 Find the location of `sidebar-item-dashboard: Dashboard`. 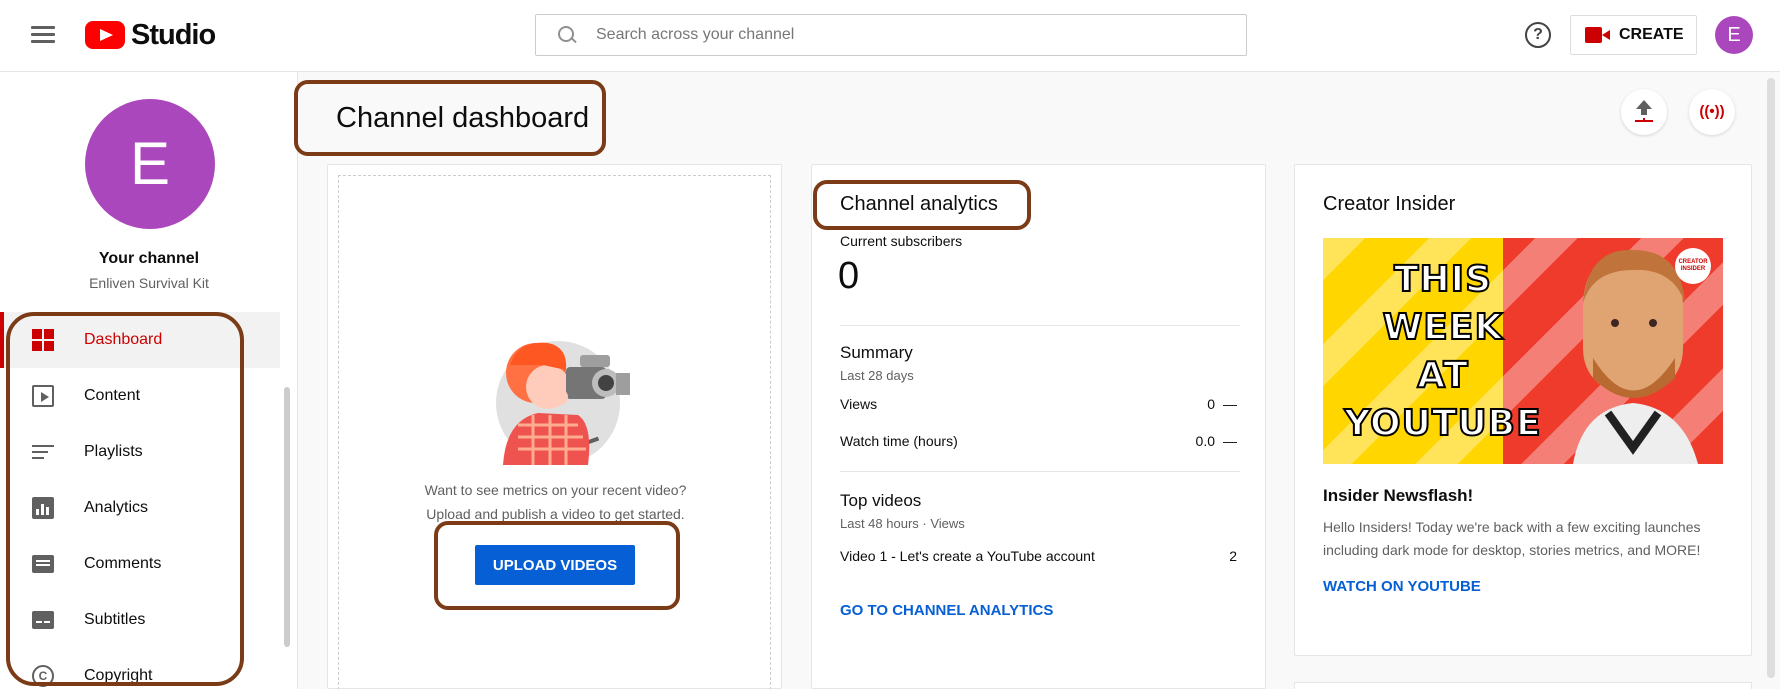

sidebar-item-dashboard: Dashboard is located at coordinates (140, 340).